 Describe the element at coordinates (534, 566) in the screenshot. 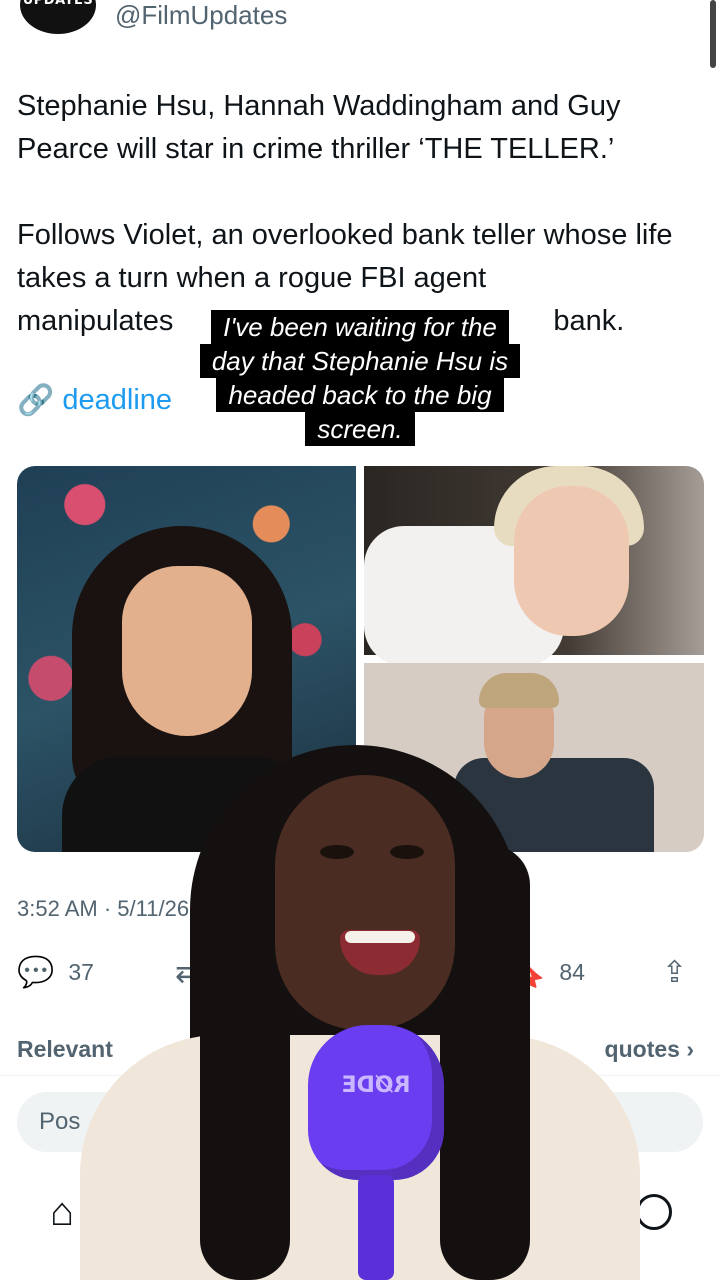

I see `photo-hannah-waddingham` at that location.